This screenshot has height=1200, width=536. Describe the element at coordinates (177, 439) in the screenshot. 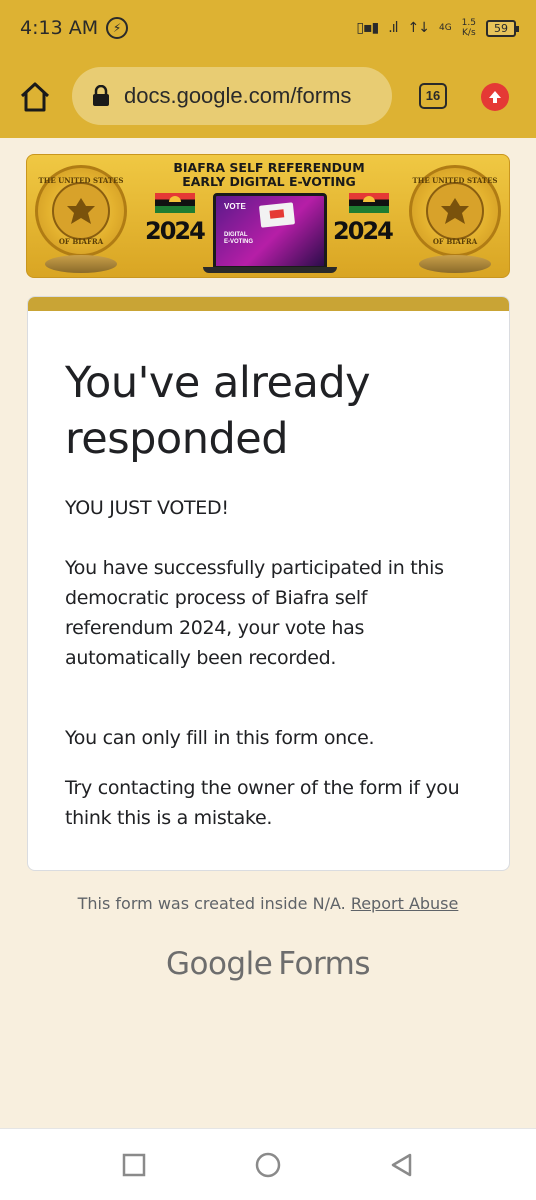

I see `page-title-line2: responded` at that location.